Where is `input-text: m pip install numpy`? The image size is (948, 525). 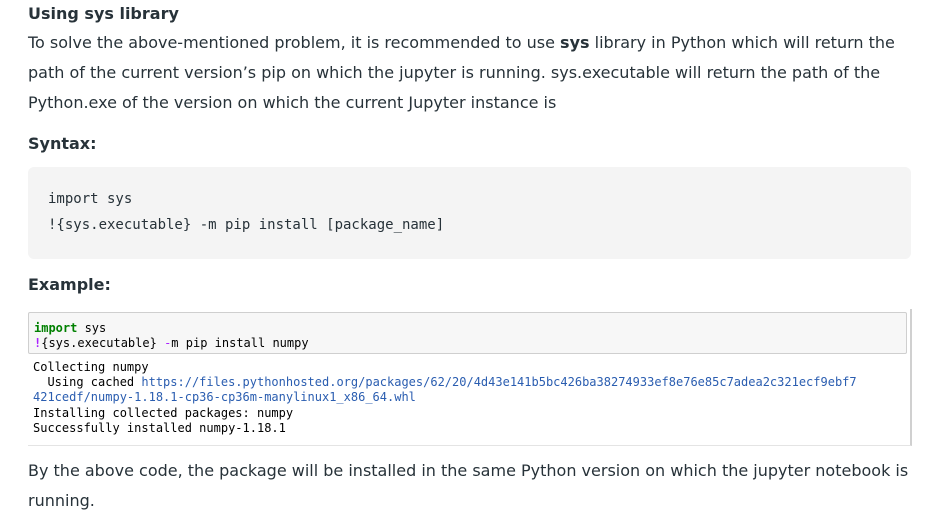
input-text: m pip install numpy is located at coordinates (240, 343).